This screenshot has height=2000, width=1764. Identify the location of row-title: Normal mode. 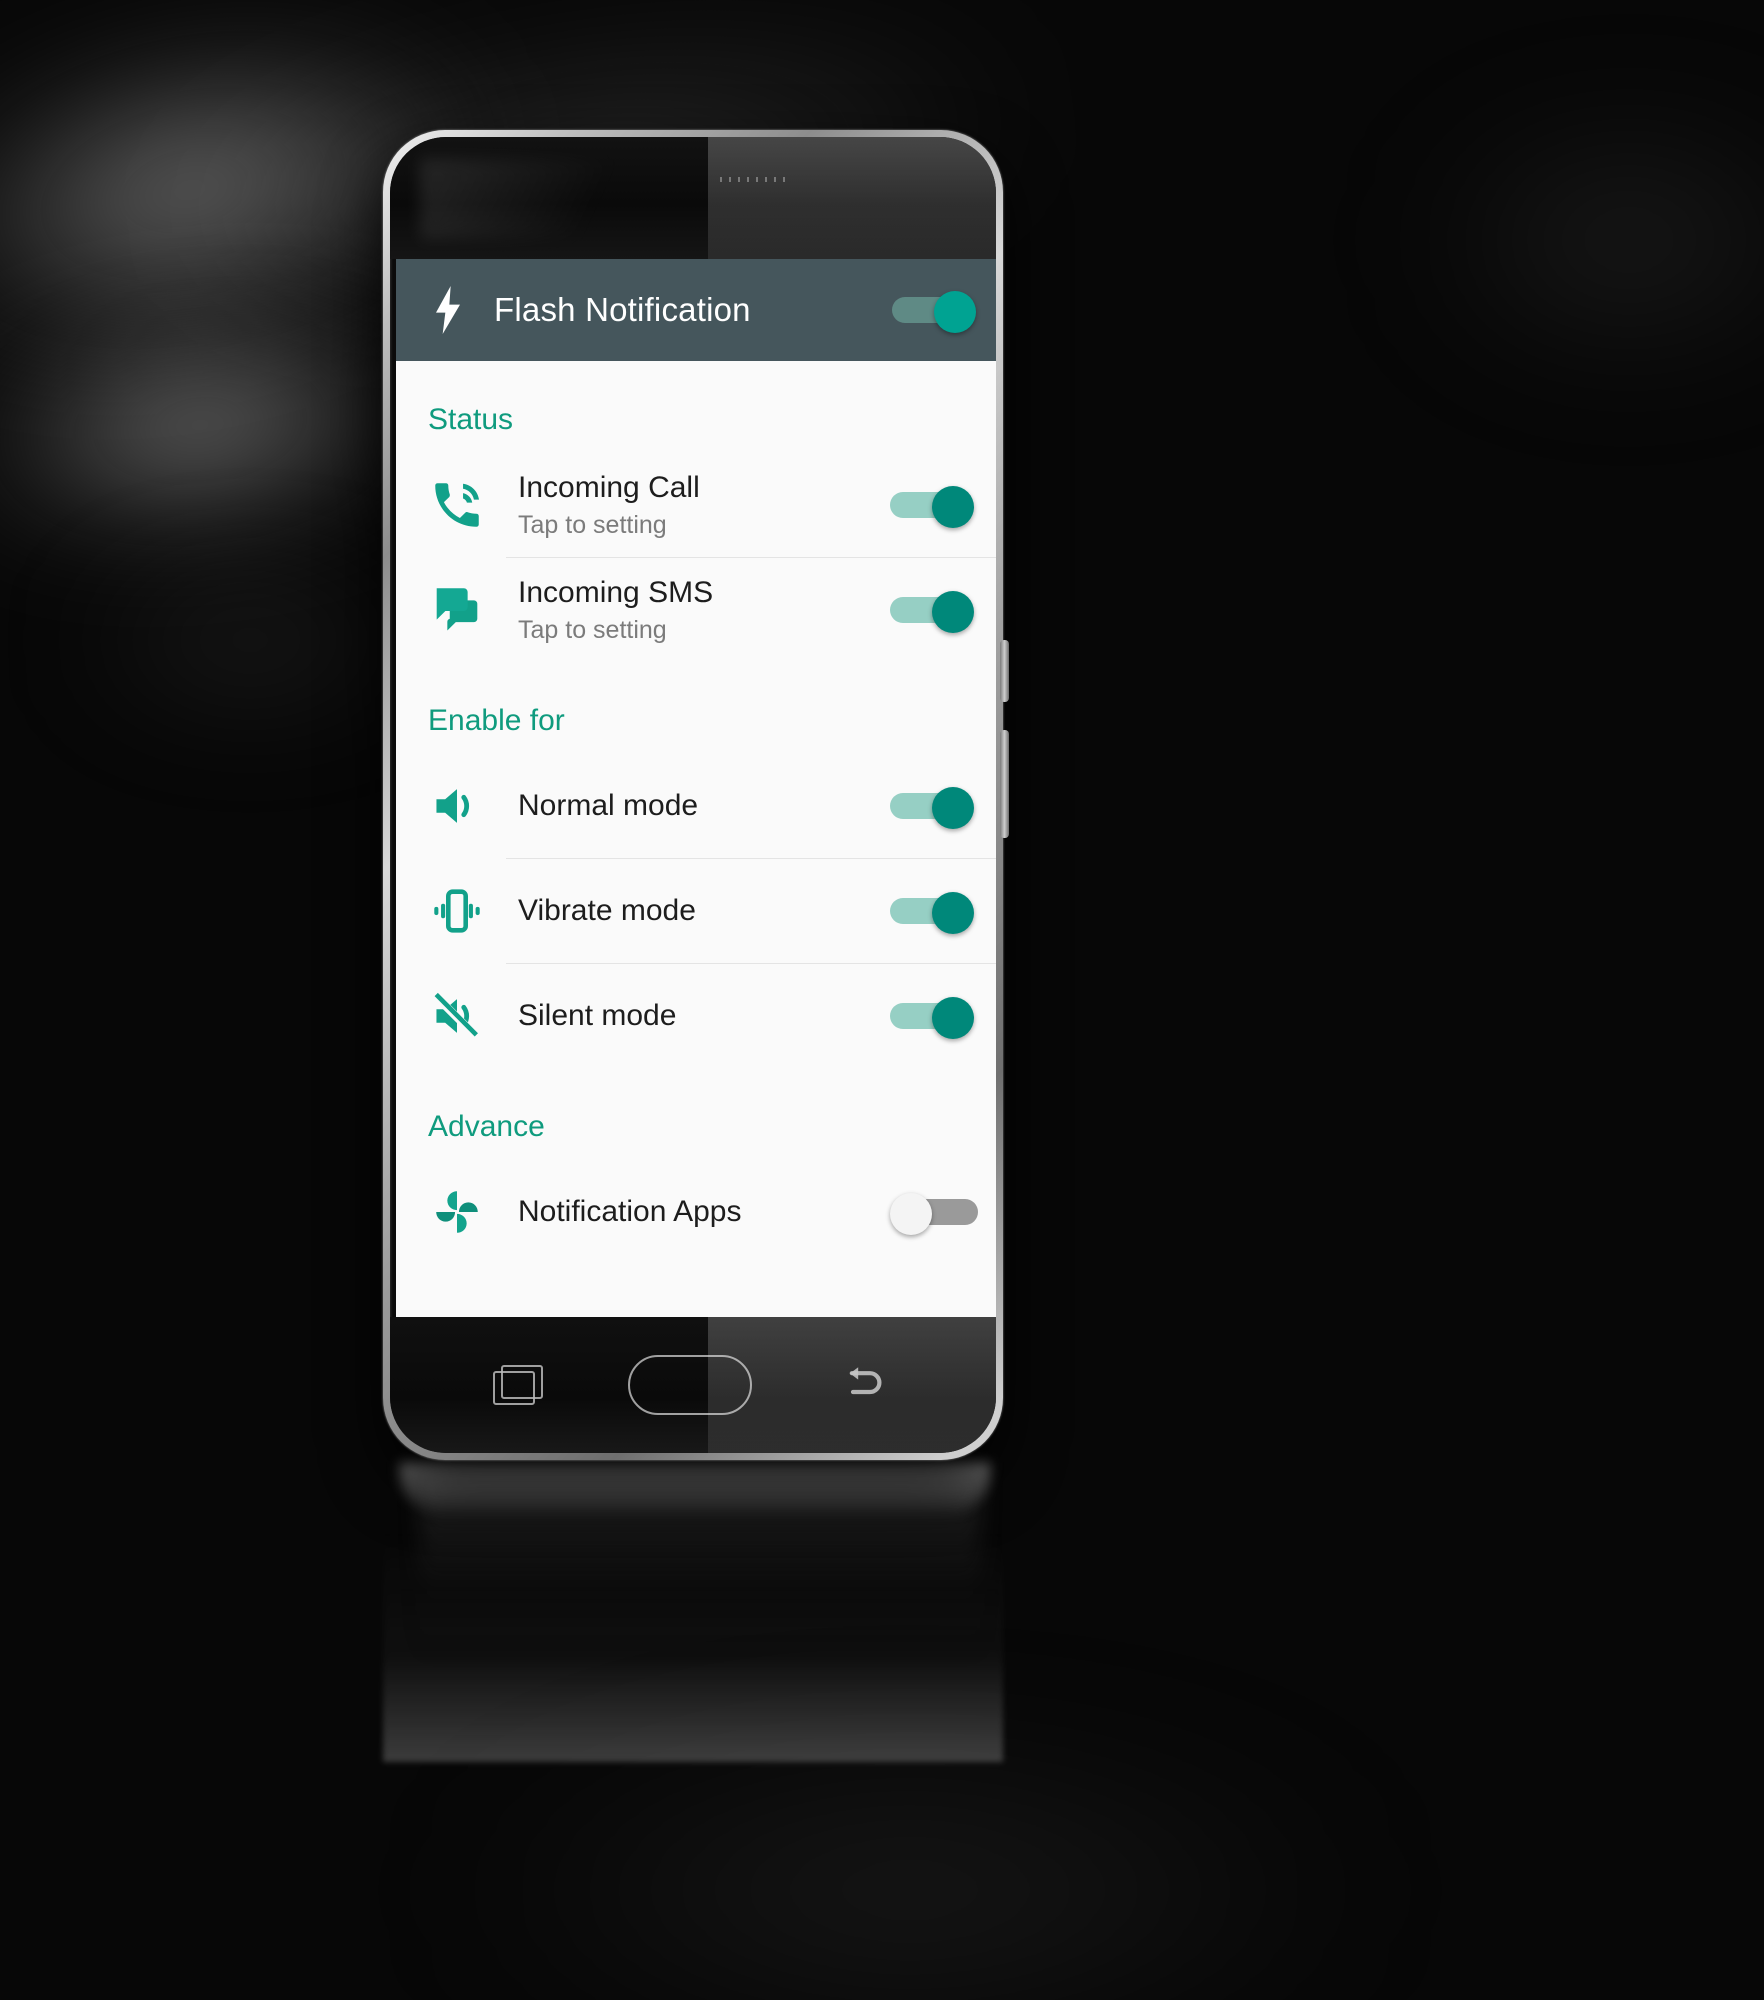
(608, 806).